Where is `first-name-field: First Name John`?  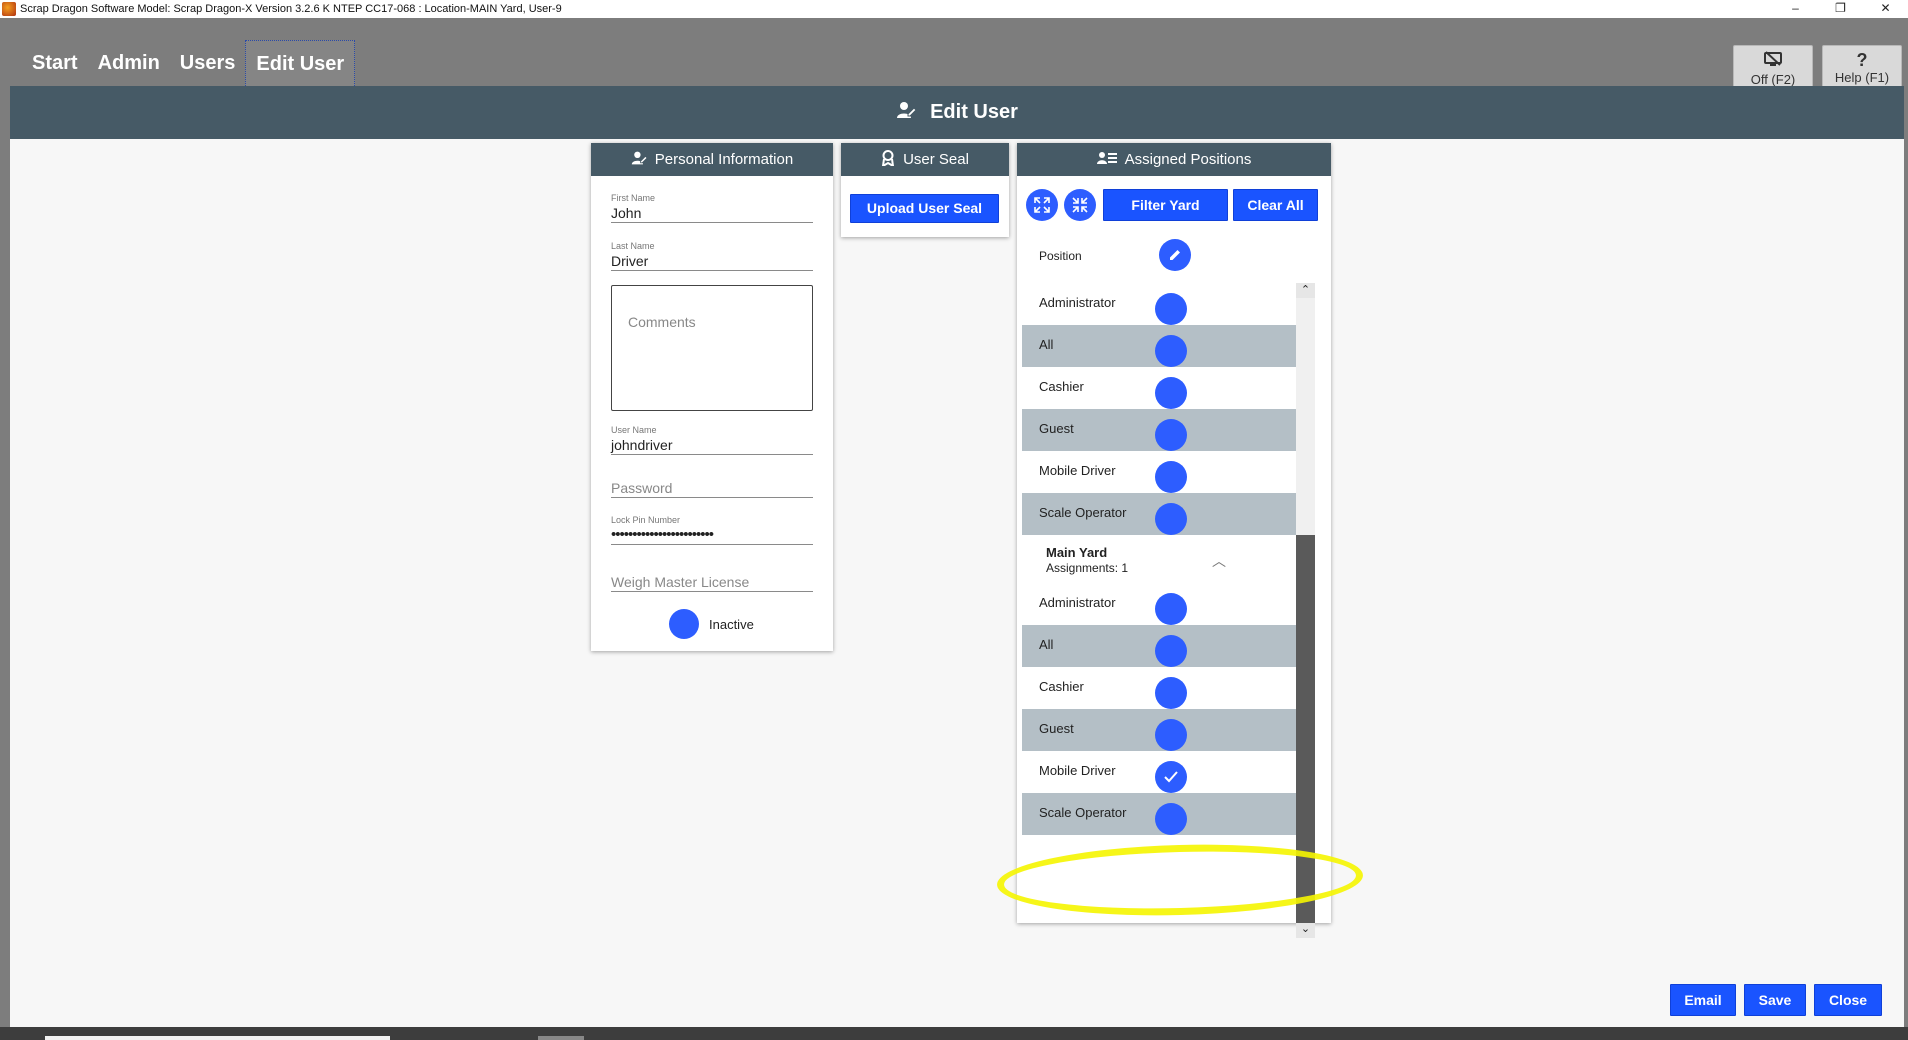 first-name-field: First Name John is located at coordinates (712, 208).